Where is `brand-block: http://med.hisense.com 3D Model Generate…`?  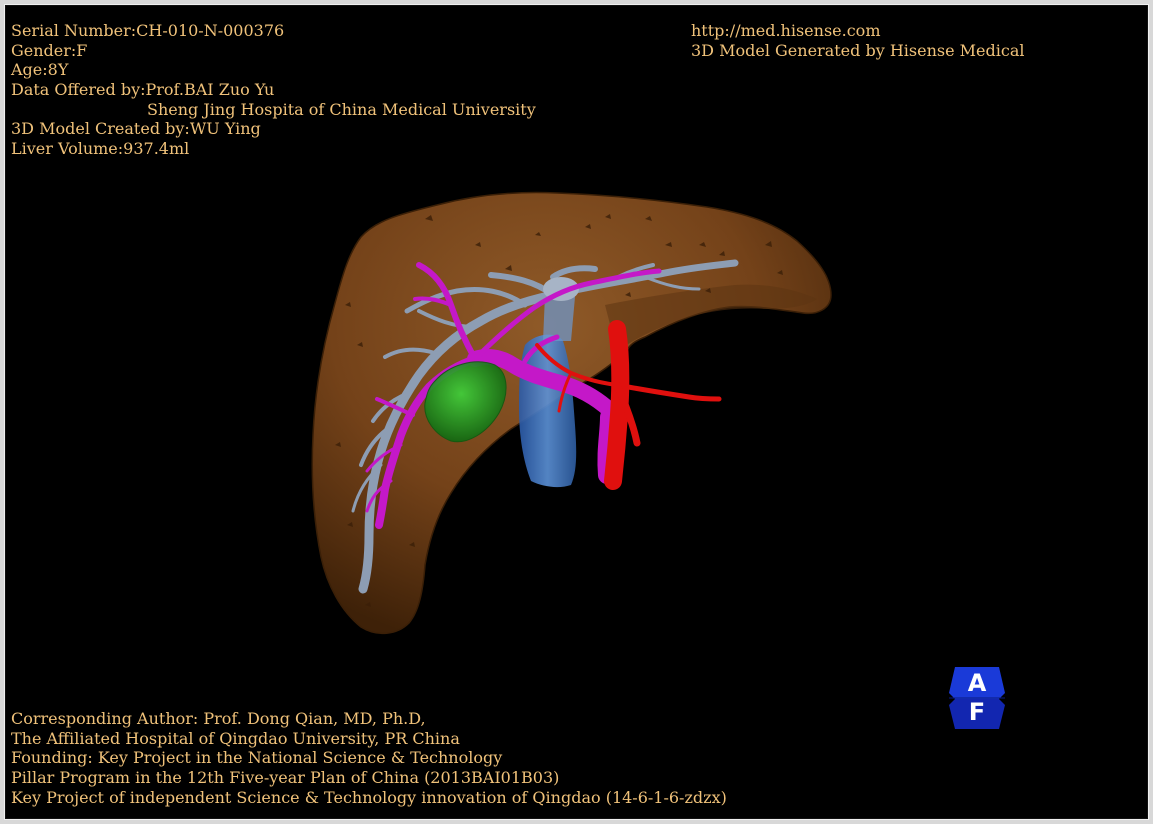 brand-block: http://med.hisense.com 3D Model Generate… is located at coordinates (857, 40).